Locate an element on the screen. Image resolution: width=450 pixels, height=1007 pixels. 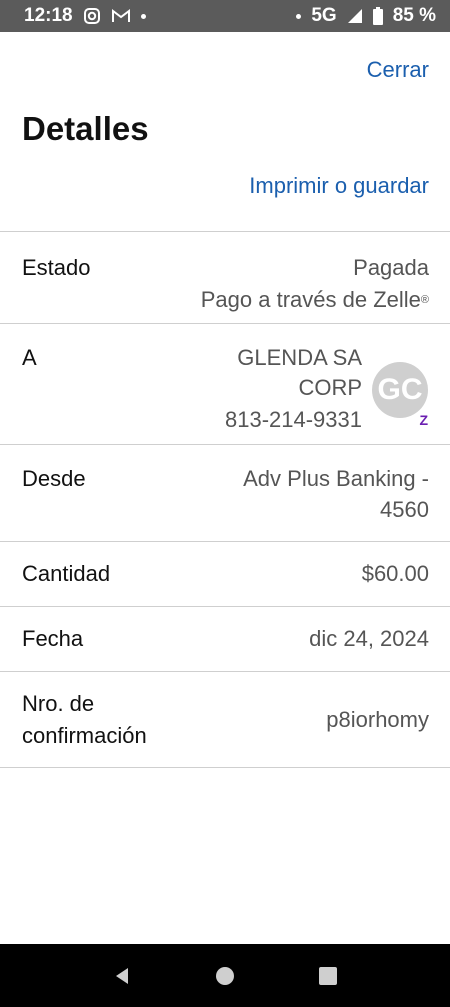
cantidad-label: Cantidad is located at coordinates (66, 573).